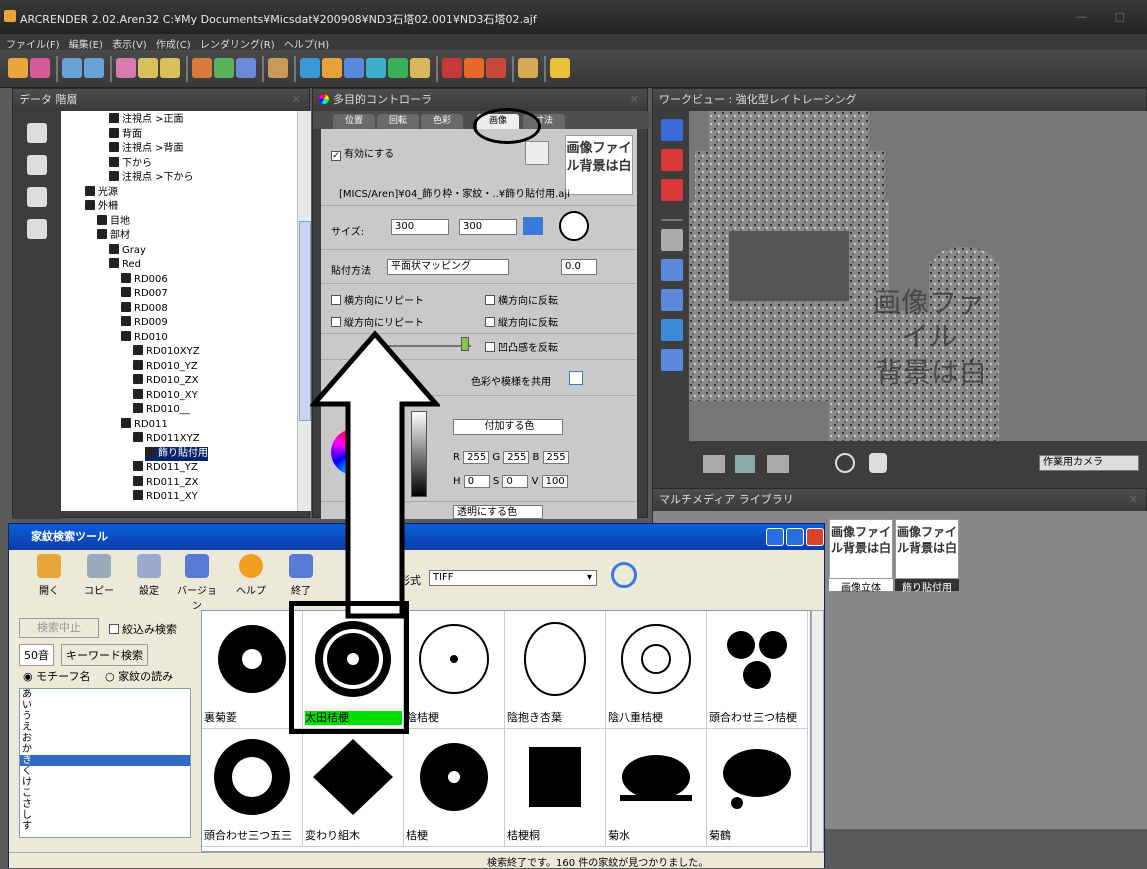 This screenshot has height=869, width=1147. What do you see at coordinates (508, 427) in the screenshot?
I see `add-color-select: 付加する色` at bounding box center [508, 427].